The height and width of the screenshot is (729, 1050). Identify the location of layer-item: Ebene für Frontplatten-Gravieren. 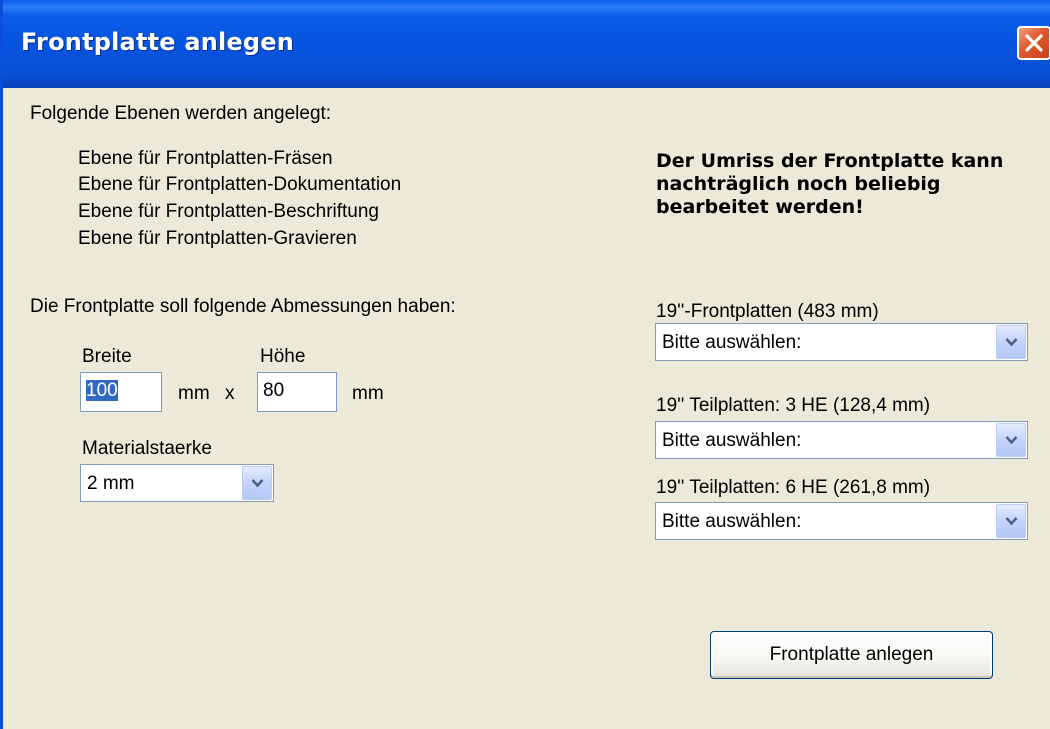
(217, 238).